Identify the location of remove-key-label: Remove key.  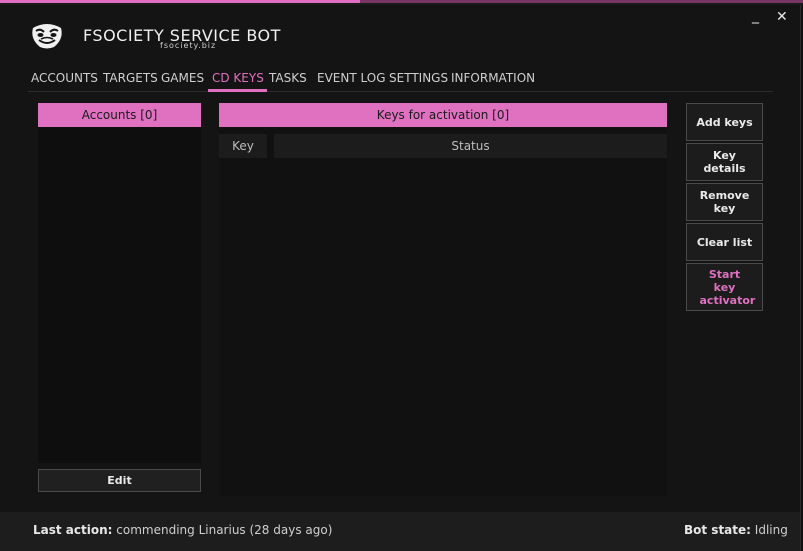
(724, 202).